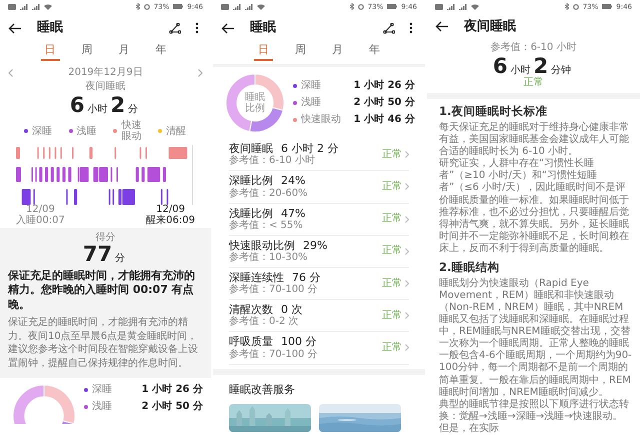 This screenshot has height=435, width=640. Describe the element at coordinates (490, 26) in the screenshot. I see `screen-title: 夜间睡眠` at that location.